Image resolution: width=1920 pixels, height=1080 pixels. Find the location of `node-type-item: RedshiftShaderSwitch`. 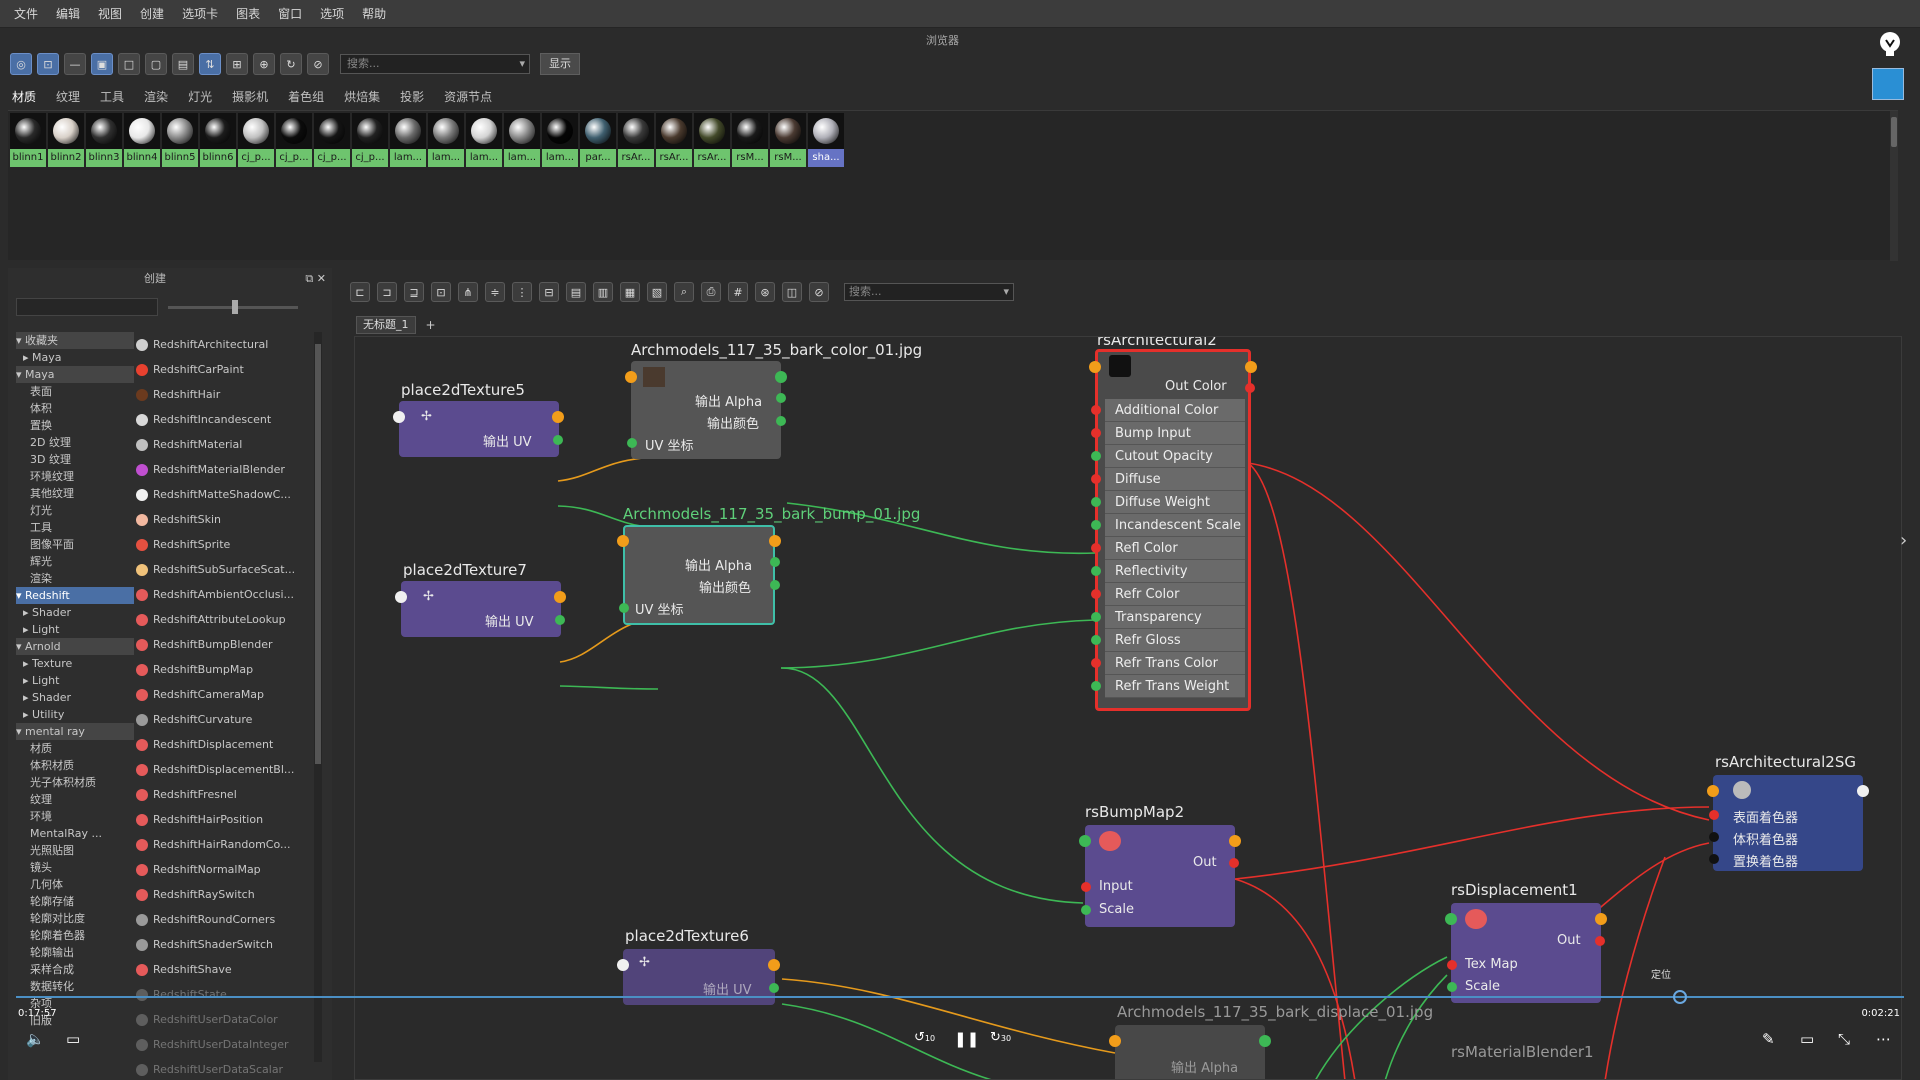

node-type-item: RedshiftShaderSwitch is located at coordinates (224, 944).